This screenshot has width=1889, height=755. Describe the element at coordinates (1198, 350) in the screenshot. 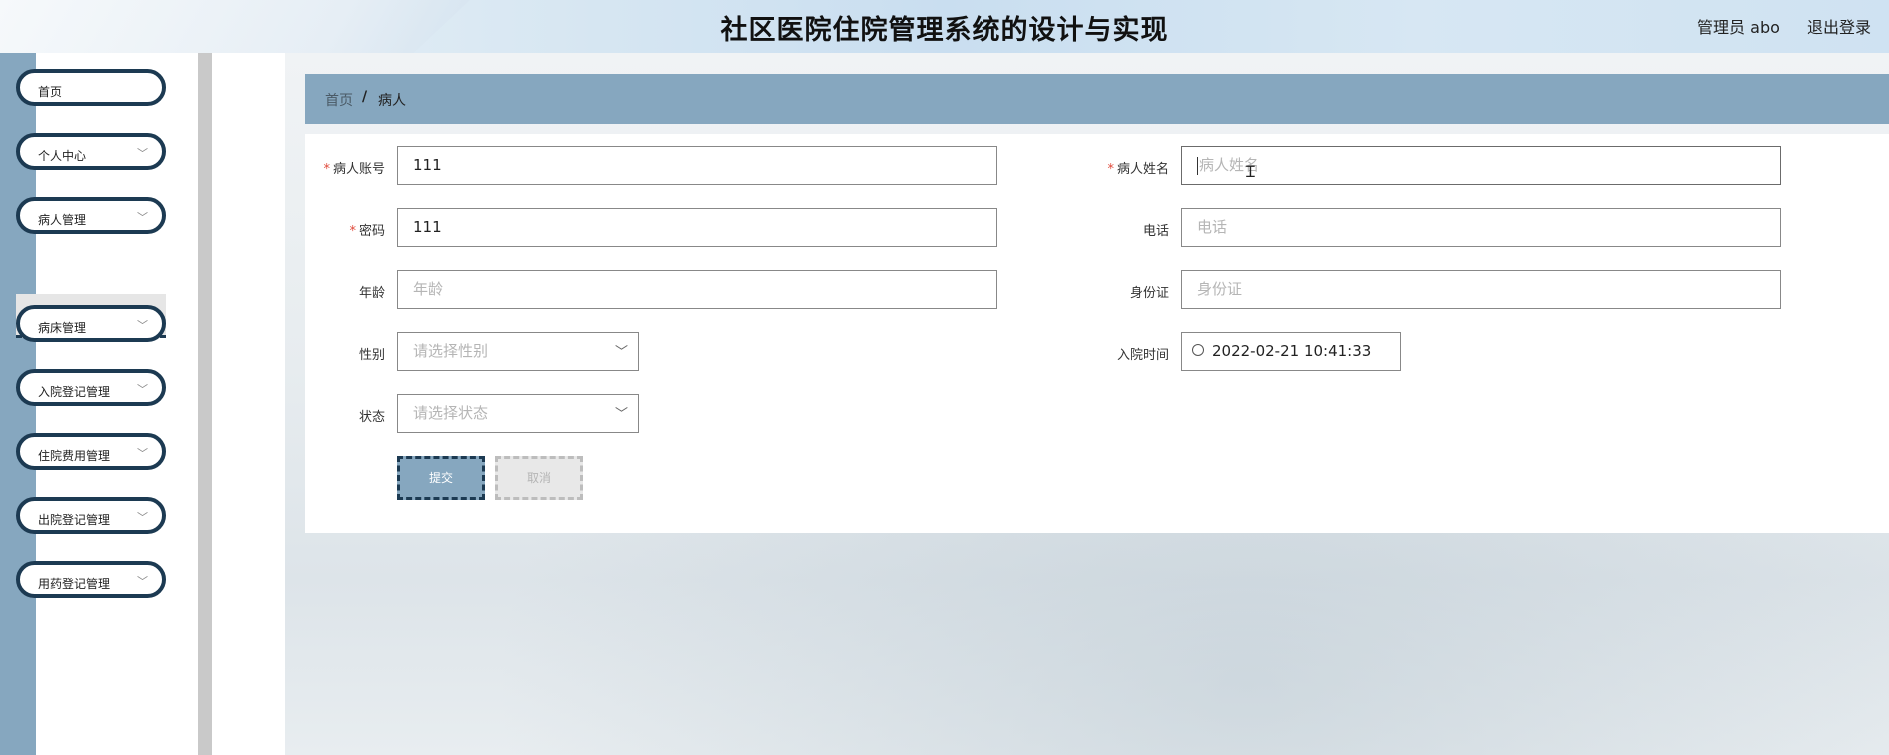

I see `clock-icon` at that location.